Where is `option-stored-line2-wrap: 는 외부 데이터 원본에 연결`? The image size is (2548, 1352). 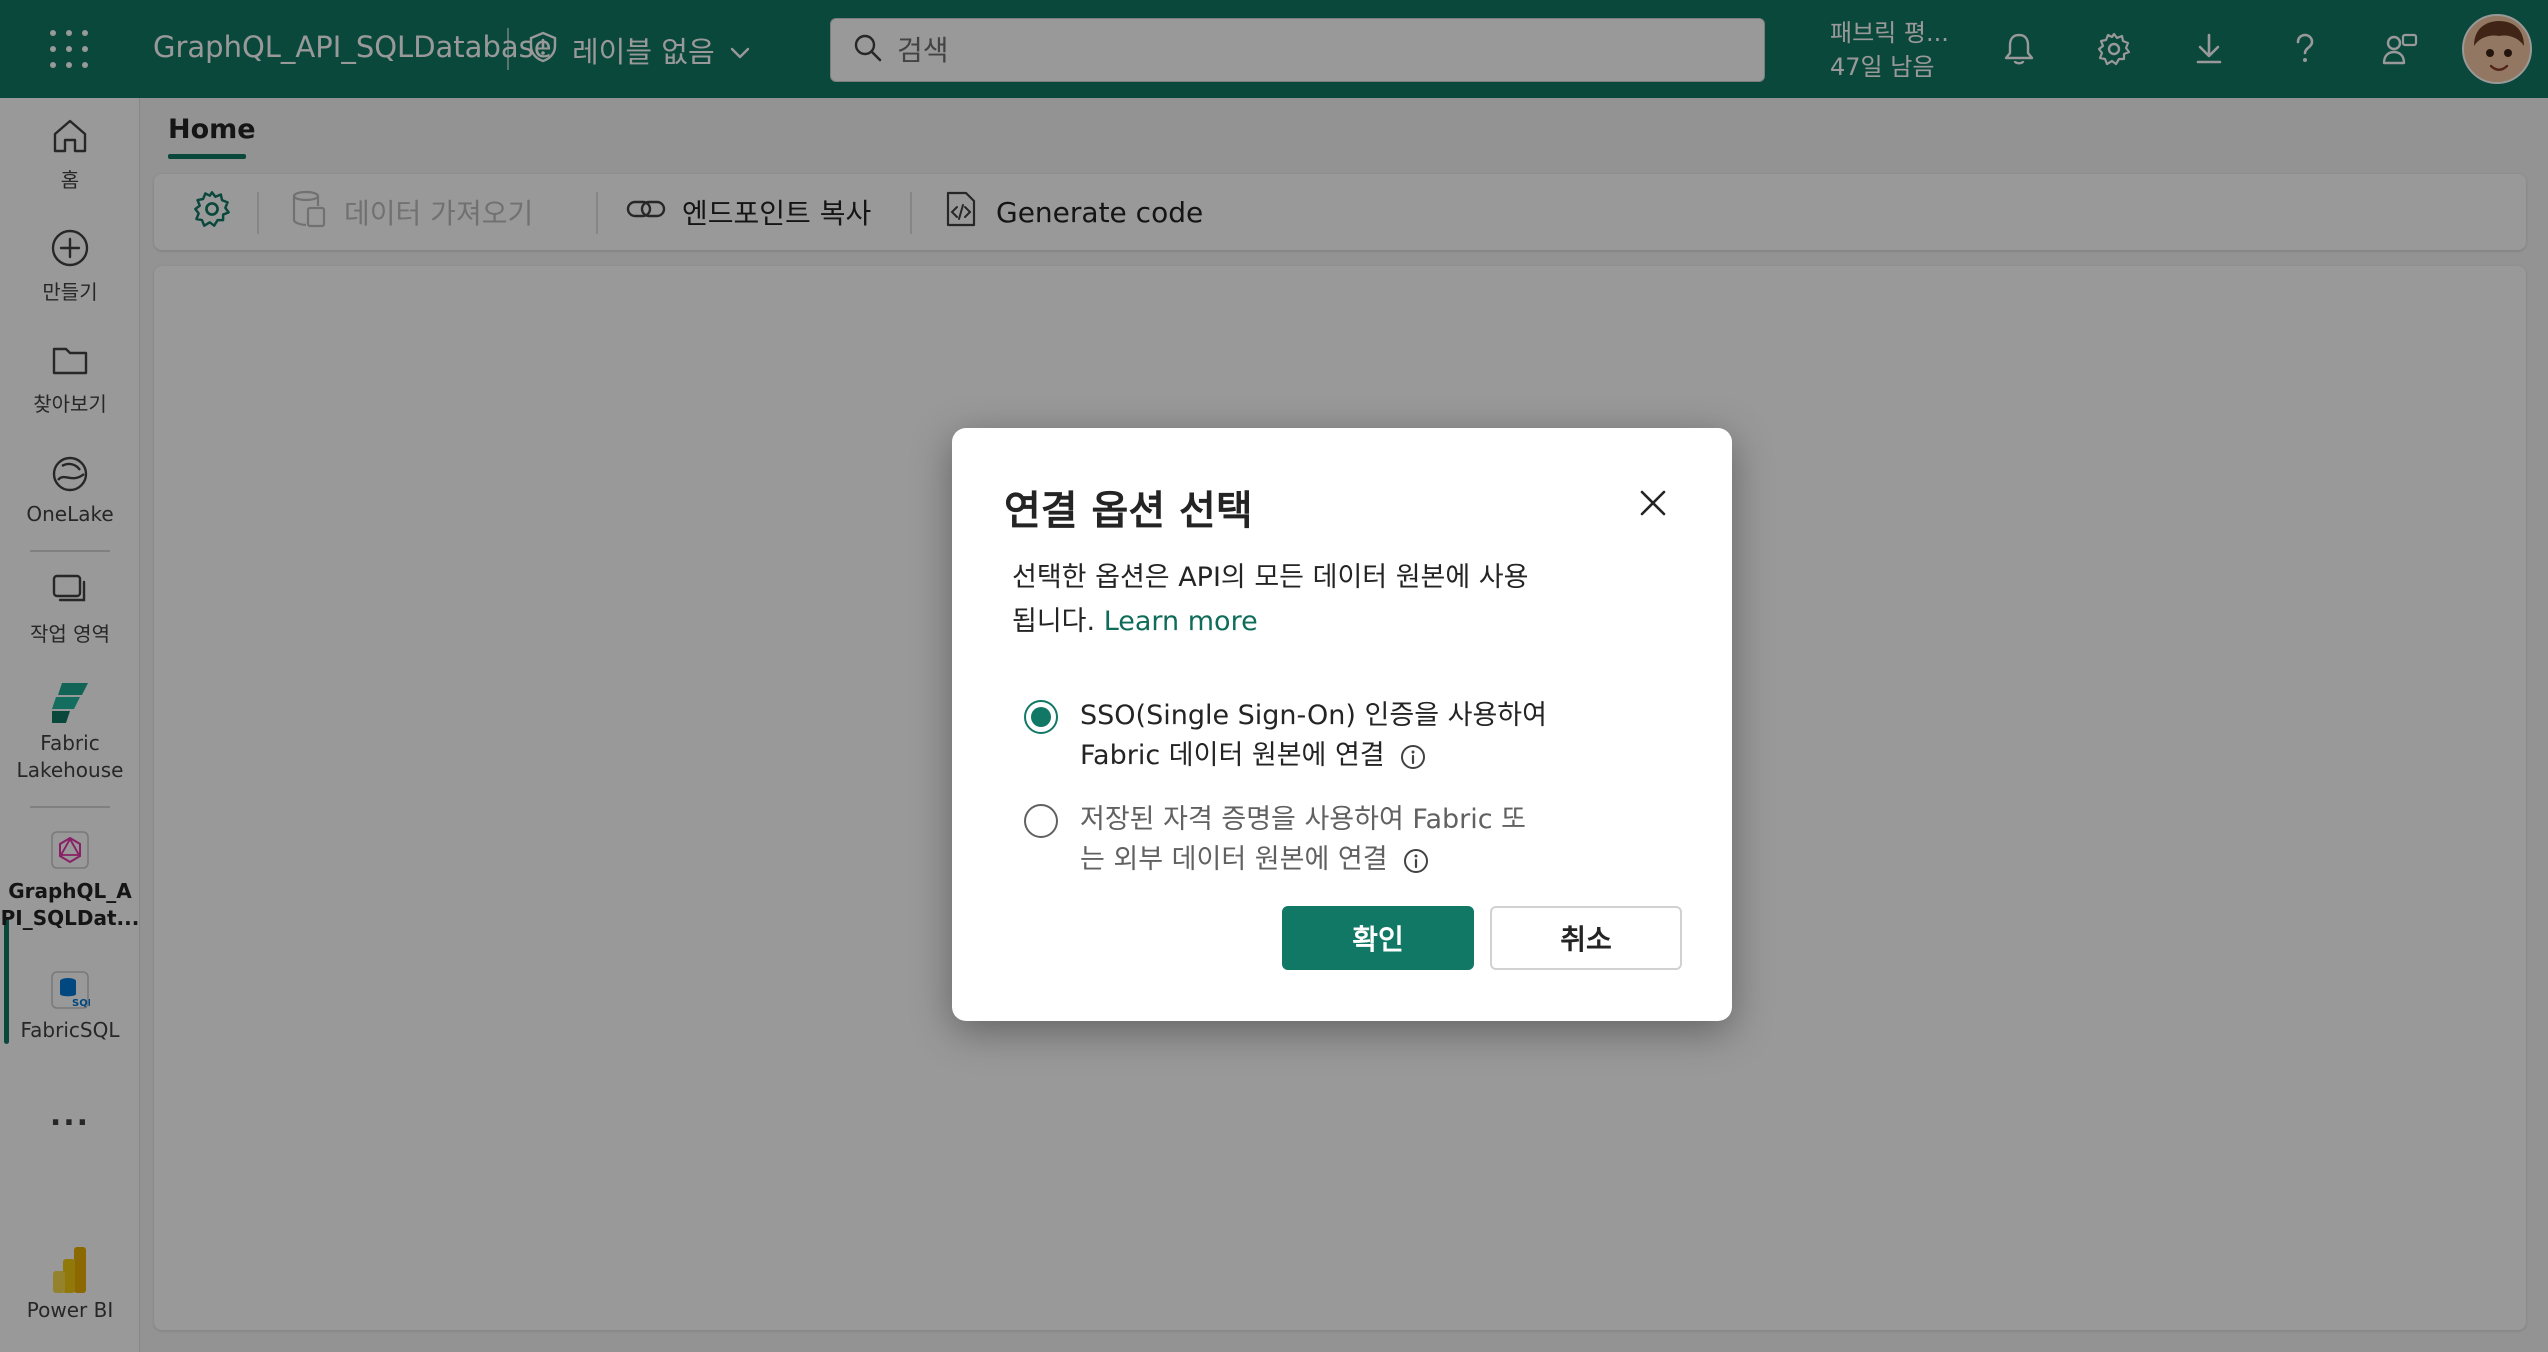
option-stored-line2-wrap: 는 외부 데이터 원본에 연결 is located at coordinates (1303, 860).